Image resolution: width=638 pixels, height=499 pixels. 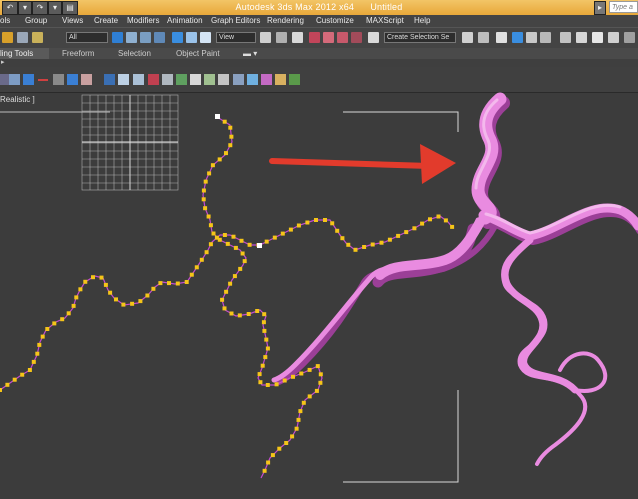 What do you see at coordinates (3, 62) in the screenshot?
I see `ribbon-panel-arrow-icon: ▸` at bounding box center [3, 62].